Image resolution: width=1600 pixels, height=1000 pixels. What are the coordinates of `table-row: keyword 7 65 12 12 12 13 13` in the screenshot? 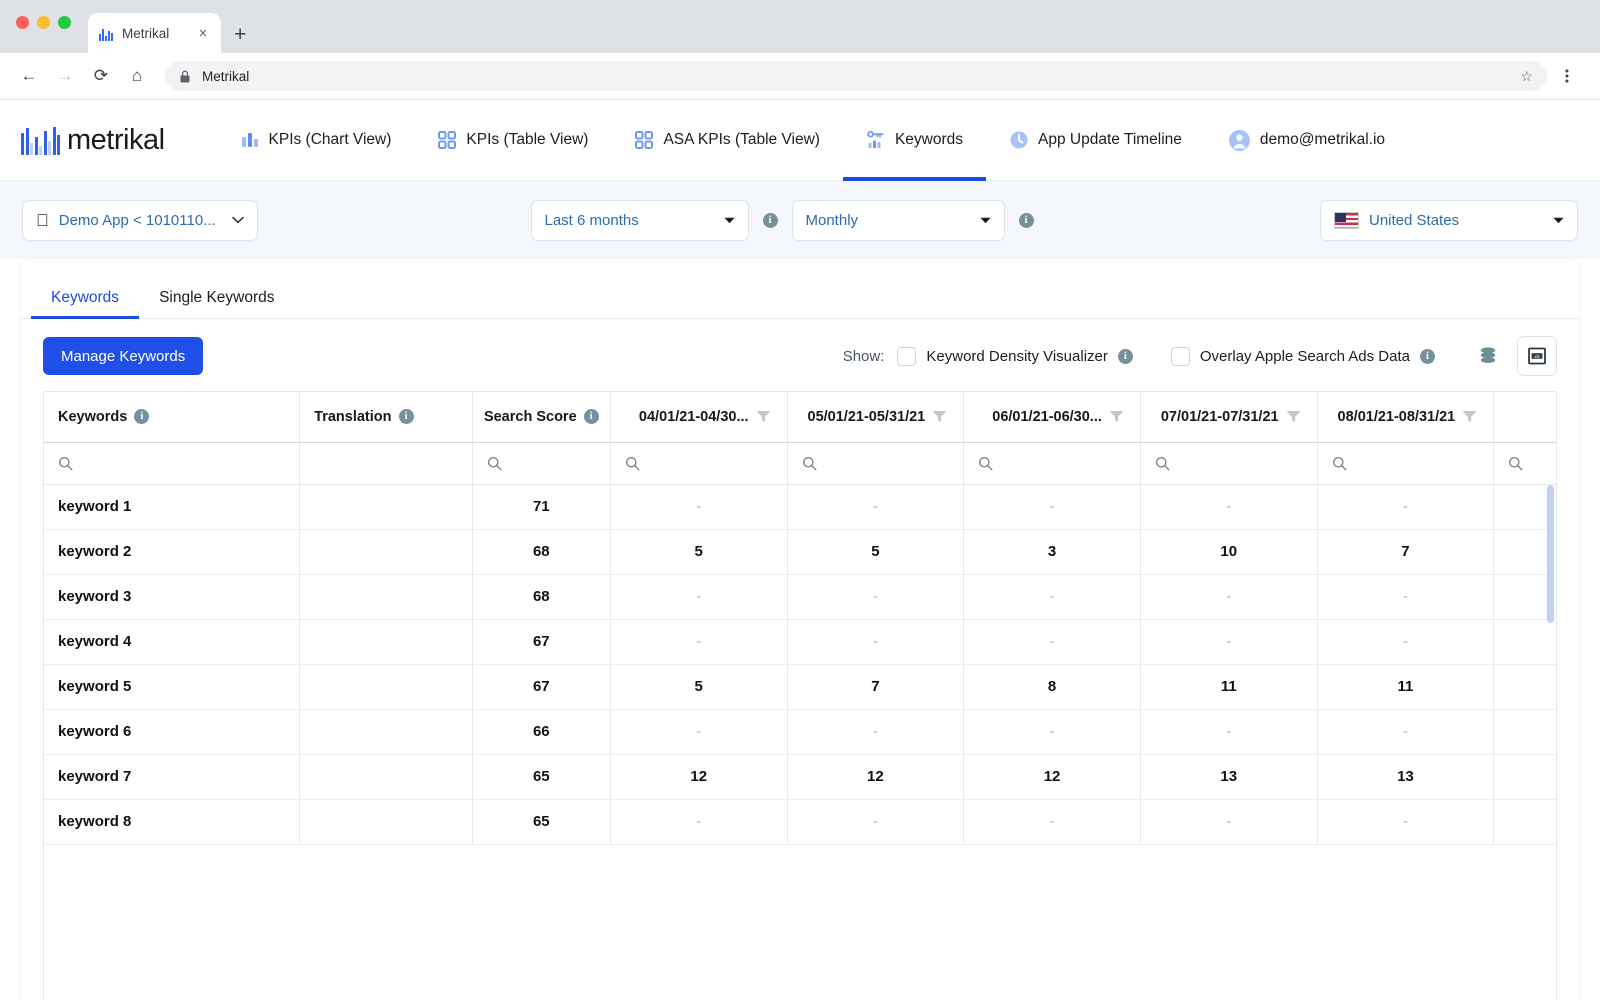 It's located at (800, 777).